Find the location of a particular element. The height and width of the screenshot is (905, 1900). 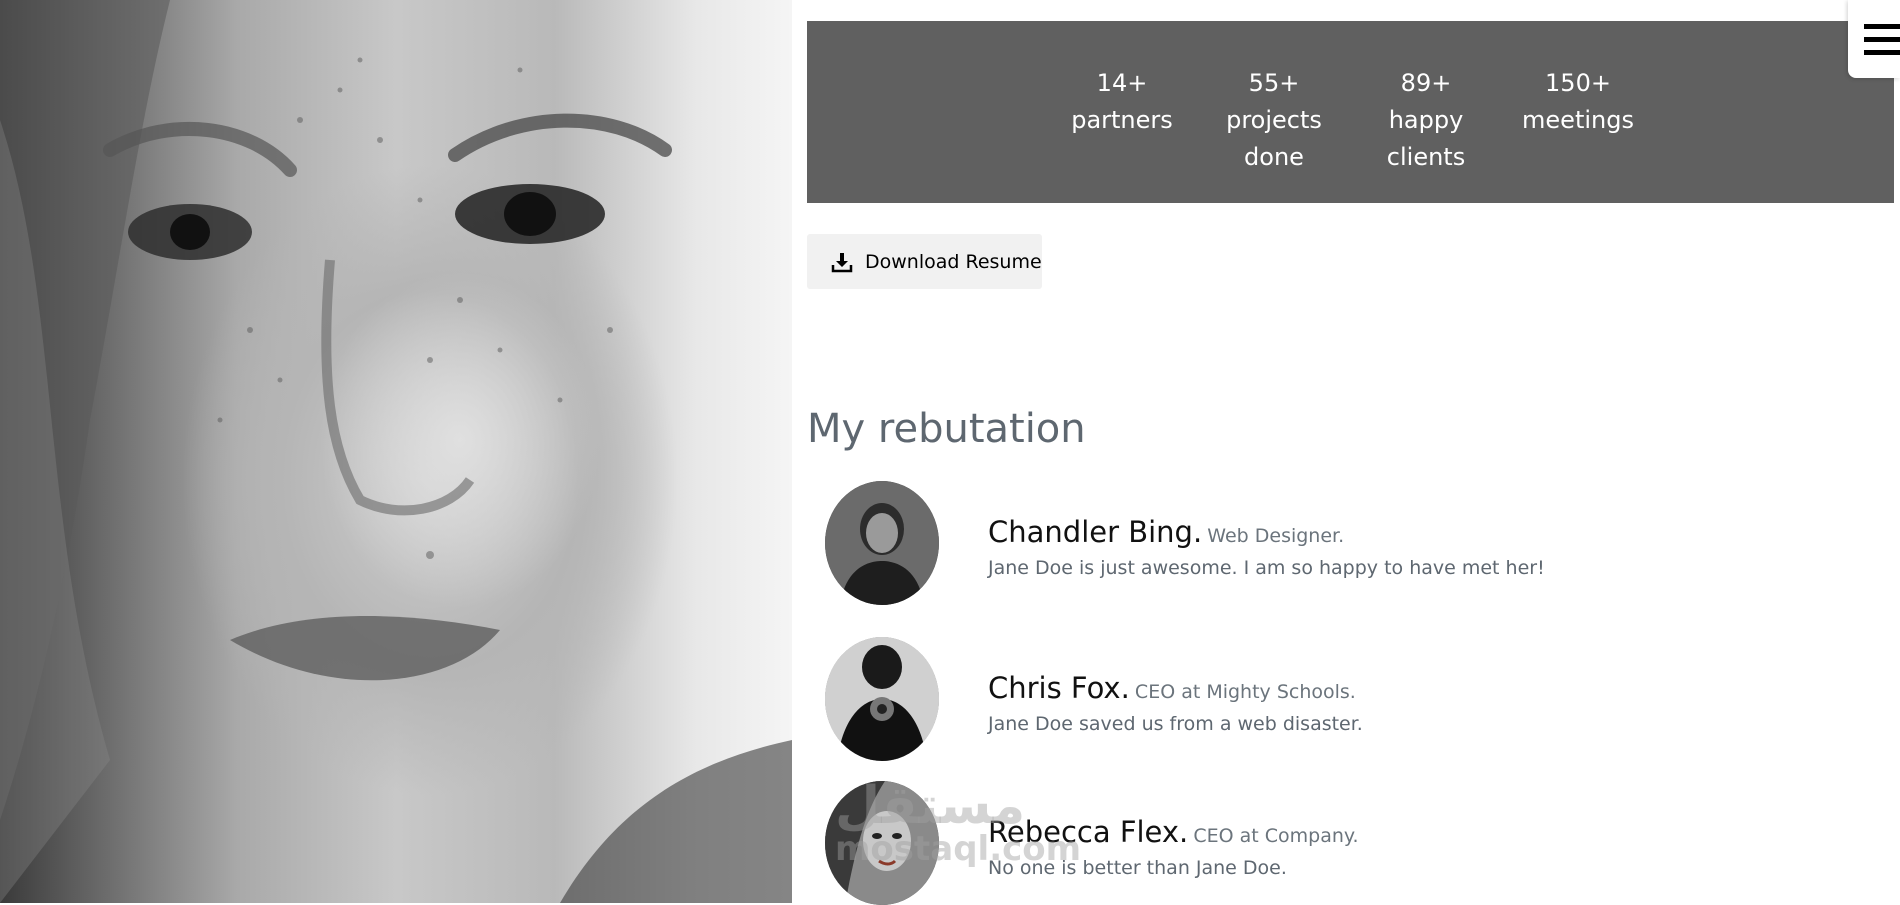

stat-label: clients is located at coordinates (1426, 157).